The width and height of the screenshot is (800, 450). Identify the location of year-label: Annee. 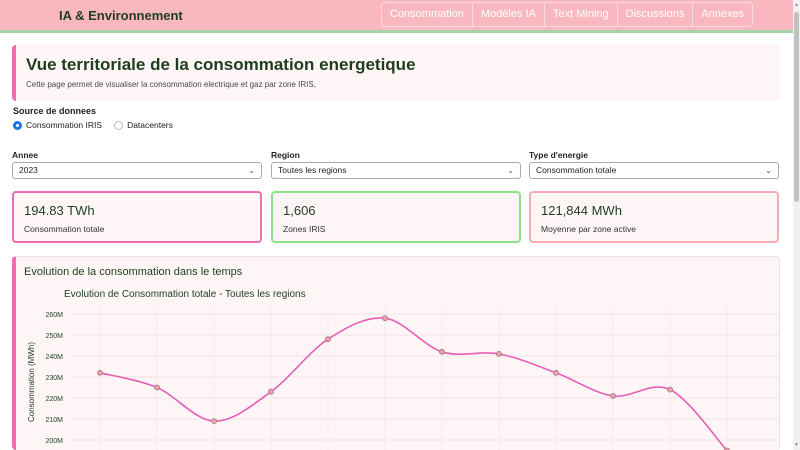
(25, 155).